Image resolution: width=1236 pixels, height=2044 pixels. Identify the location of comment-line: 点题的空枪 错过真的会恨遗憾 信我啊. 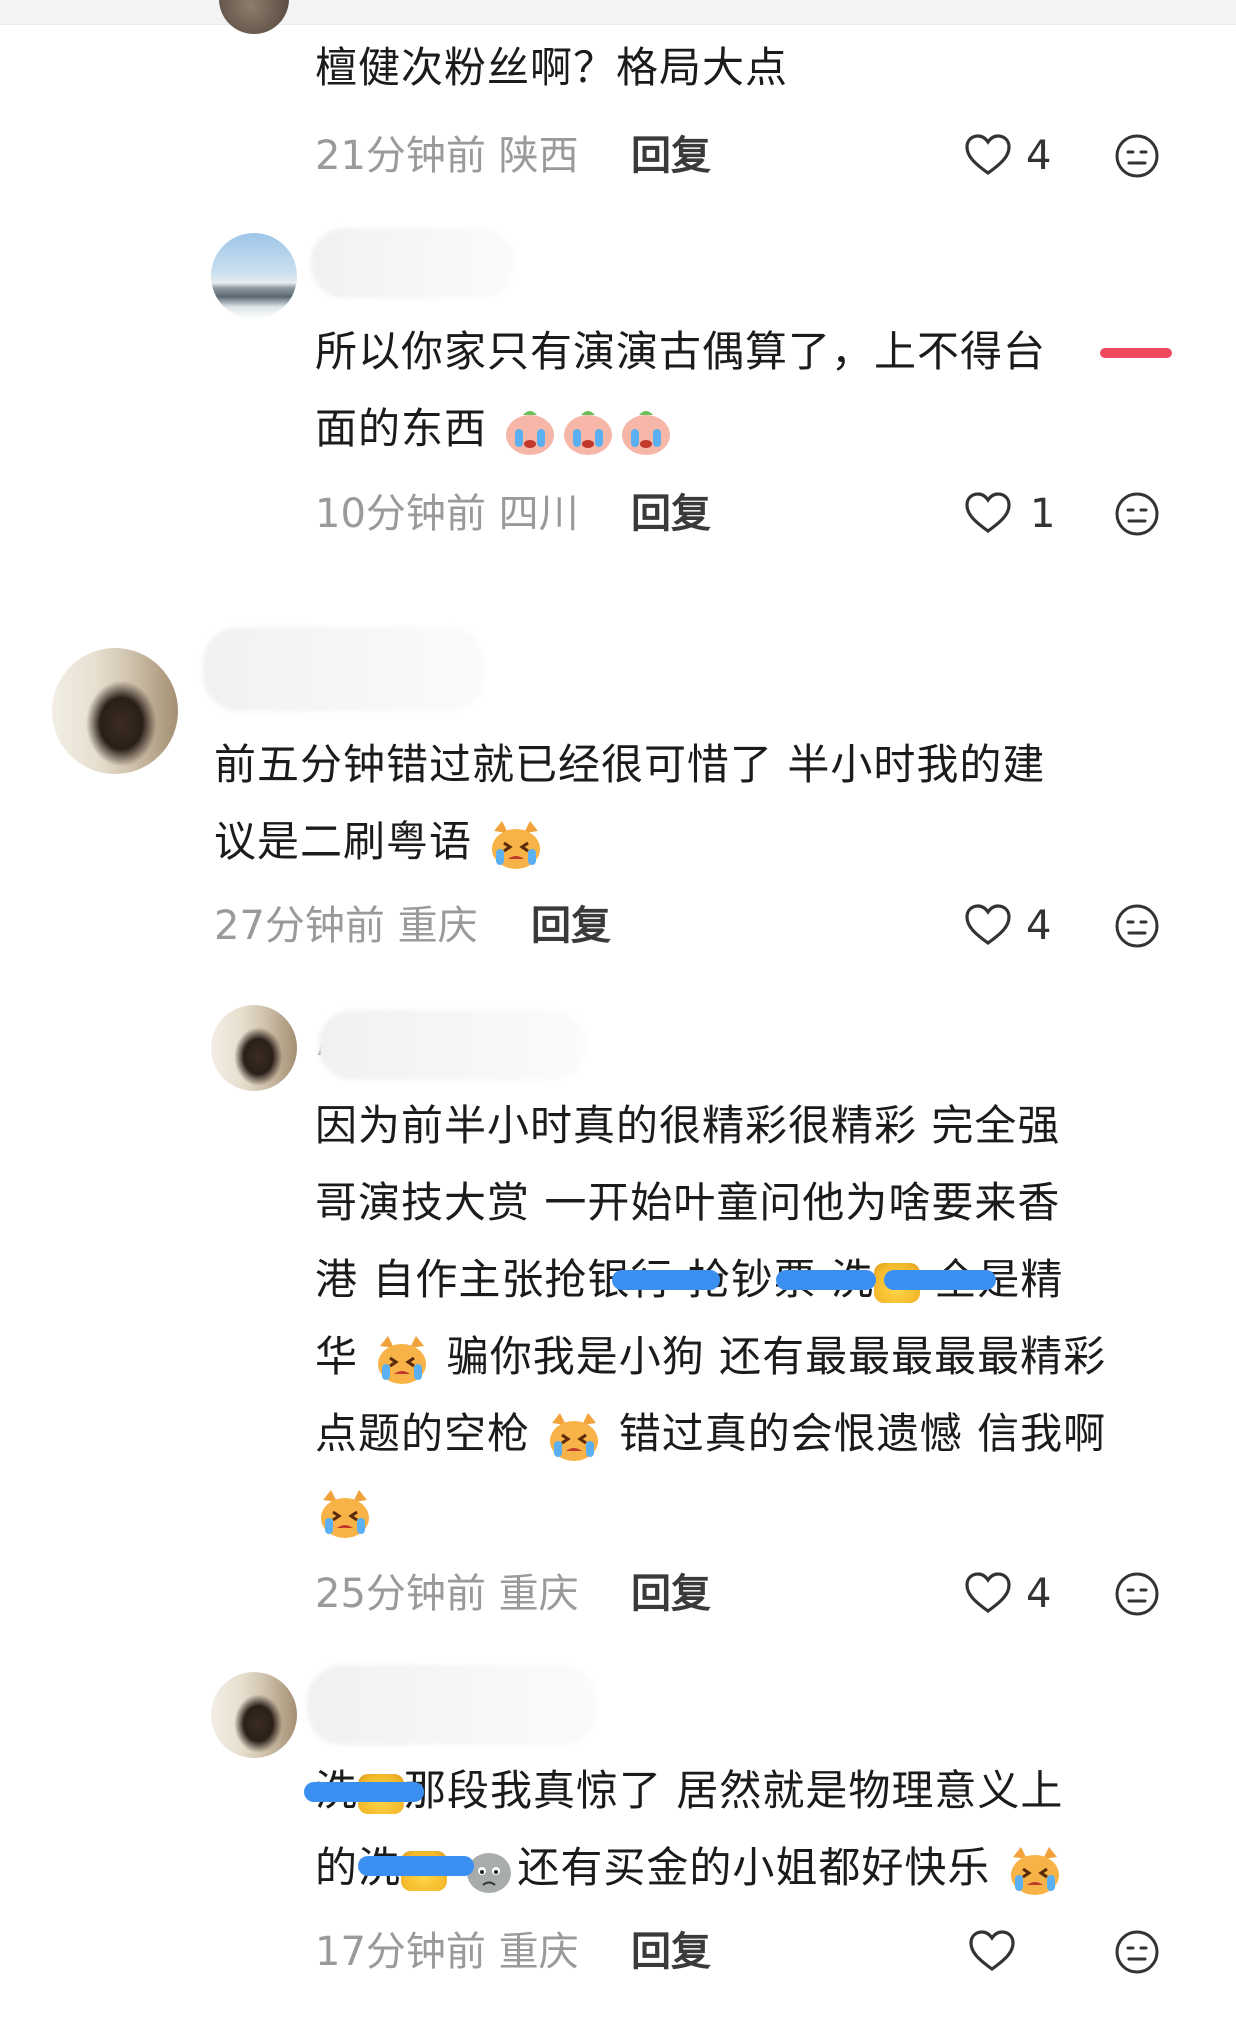
(710, 1433).